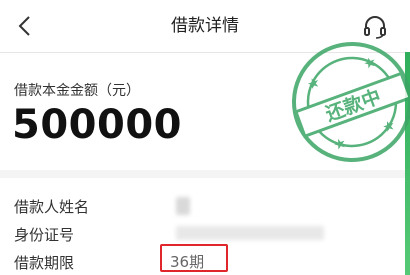 The image size is (410, 275). What do you see at coordinates (187, 262) in the screenshot?
I see `loan-term-value: 36期` at bounding box center [187, 262].